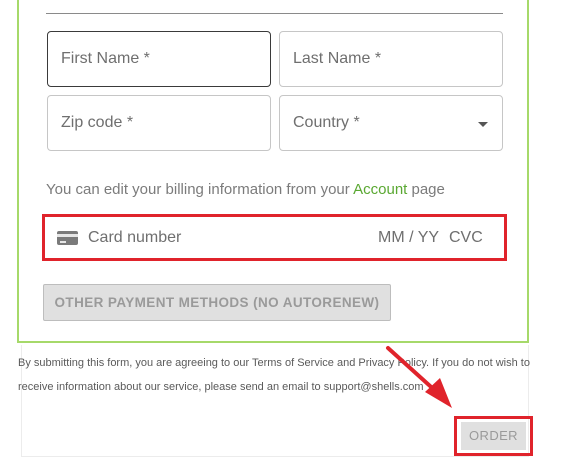  Describe the element at coordinates (97, 122) in the screenshot. I see `zip-code-placeholder: Zip code *` at that location.